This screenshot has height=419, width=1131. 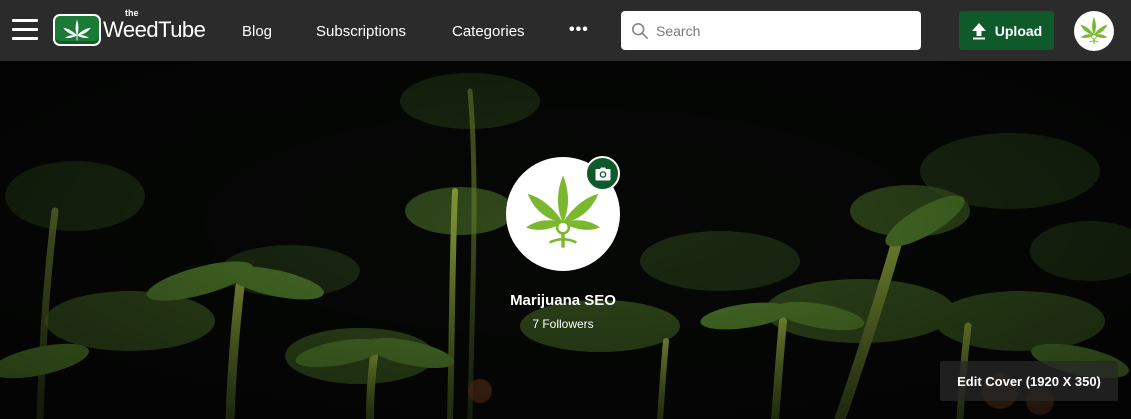 What do you see at coordinates (257, 31) in the screenshot?
I see `nav-blog-link: Blog` at bounding box center [257, 31].